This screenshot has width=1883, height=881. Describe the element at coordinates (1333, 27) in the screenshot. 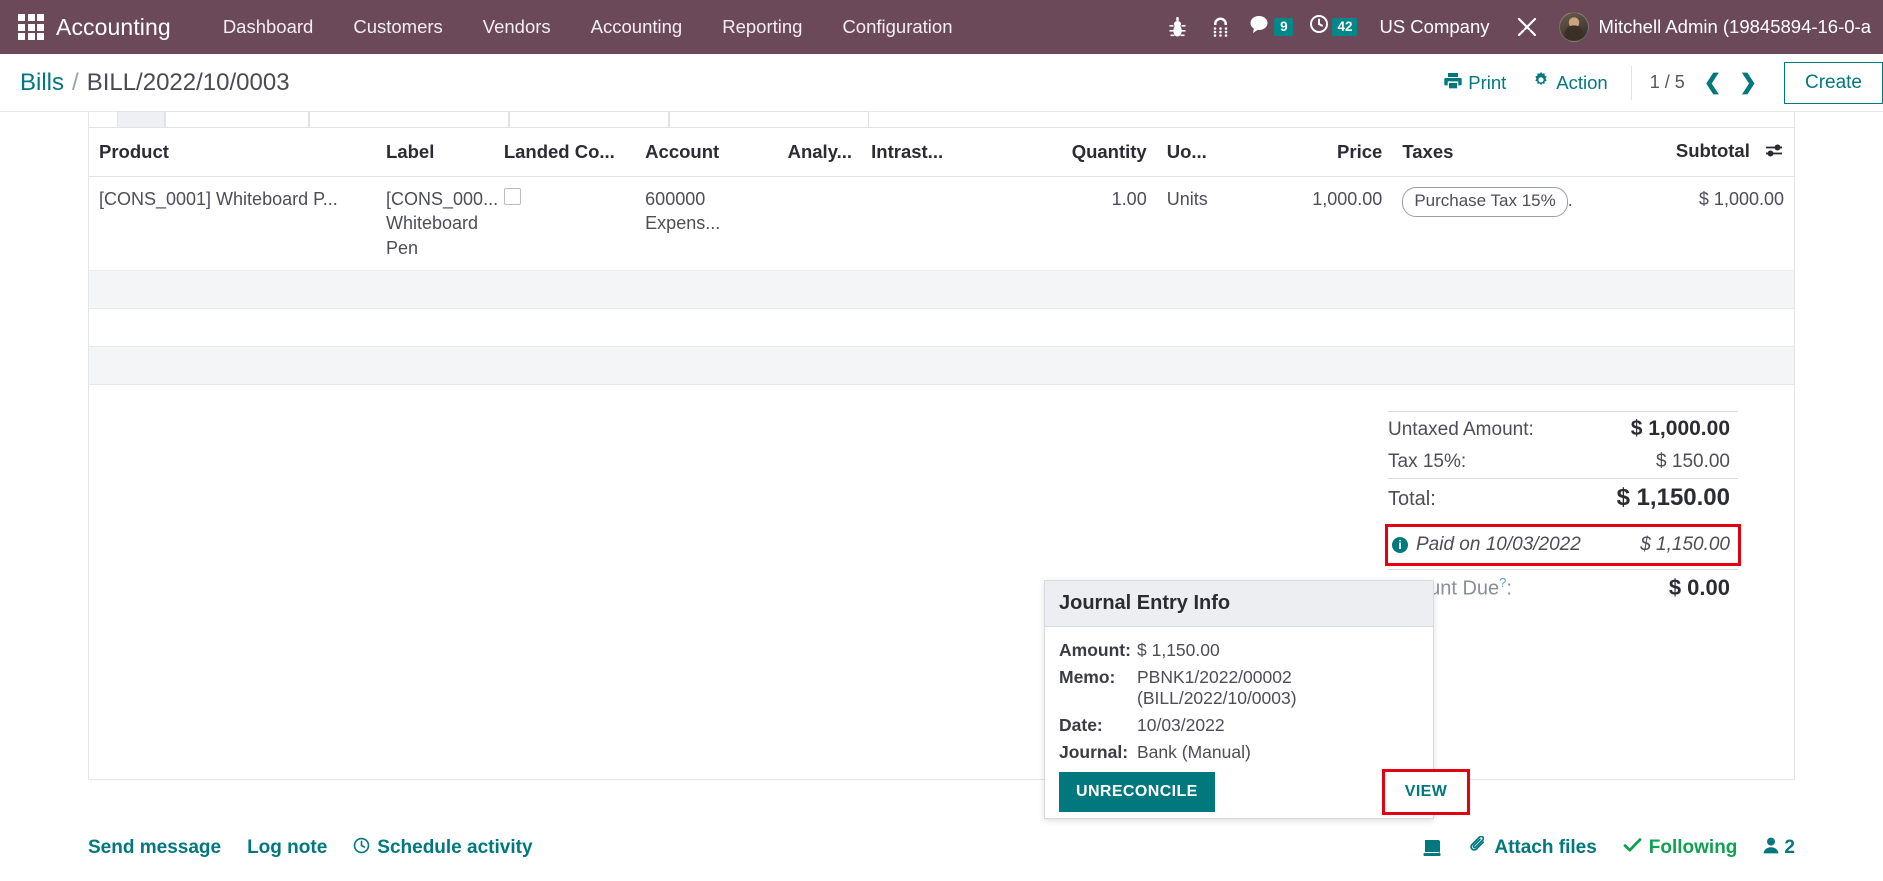

I see `activities-counter: 42` at that location.